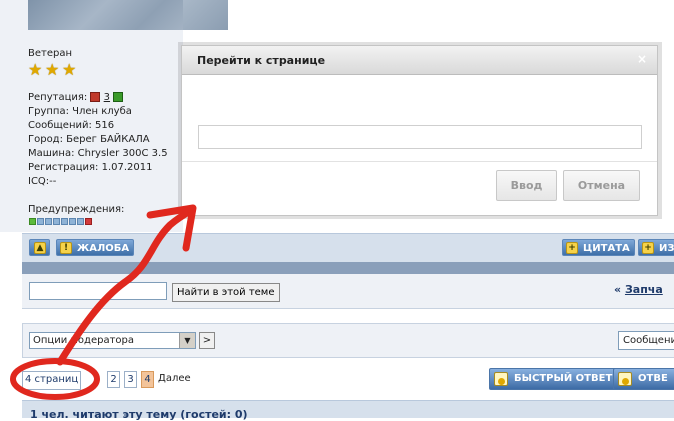  I want to click on edit-button: + ИЗ, so click(656, 247).